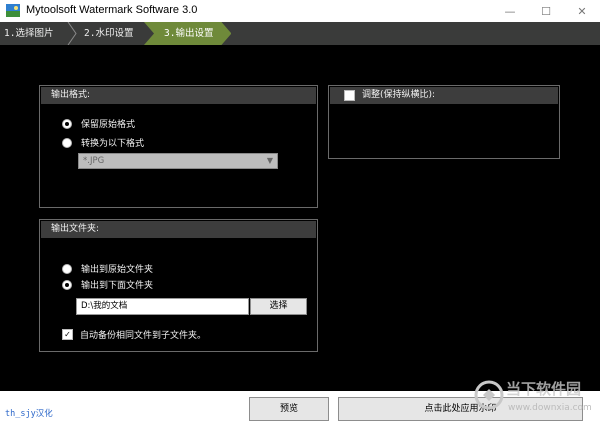  I want to click on output-format-title: 输出格式:, so click(178, 95).